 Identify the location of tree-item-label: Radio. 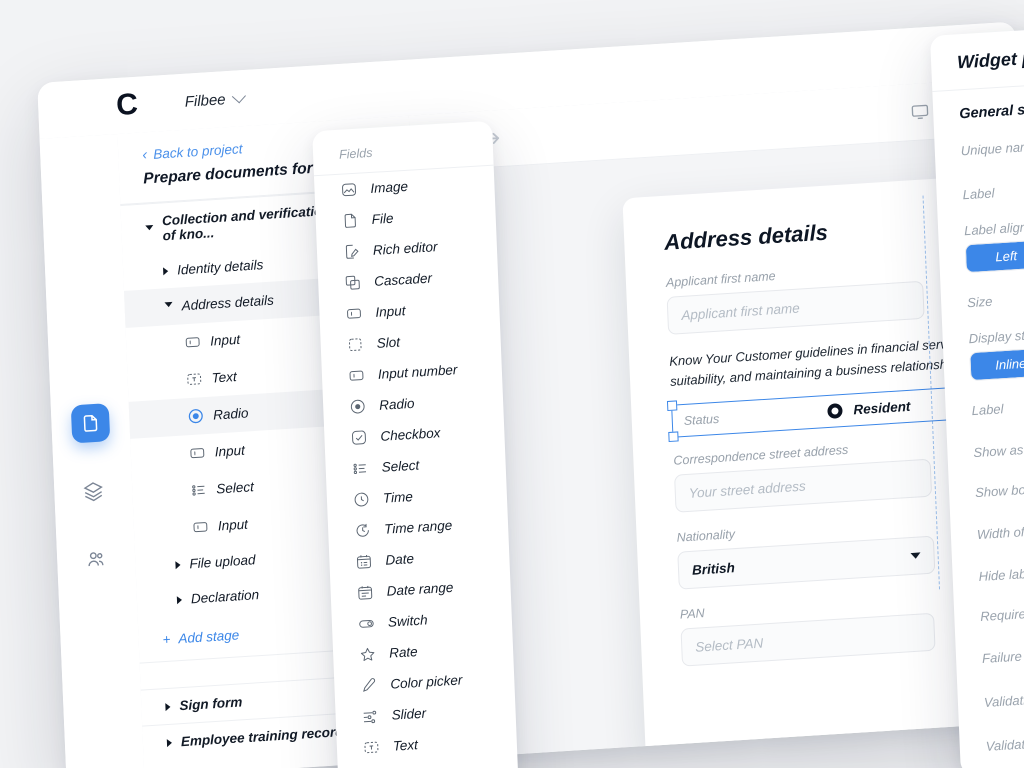
(230, 414).